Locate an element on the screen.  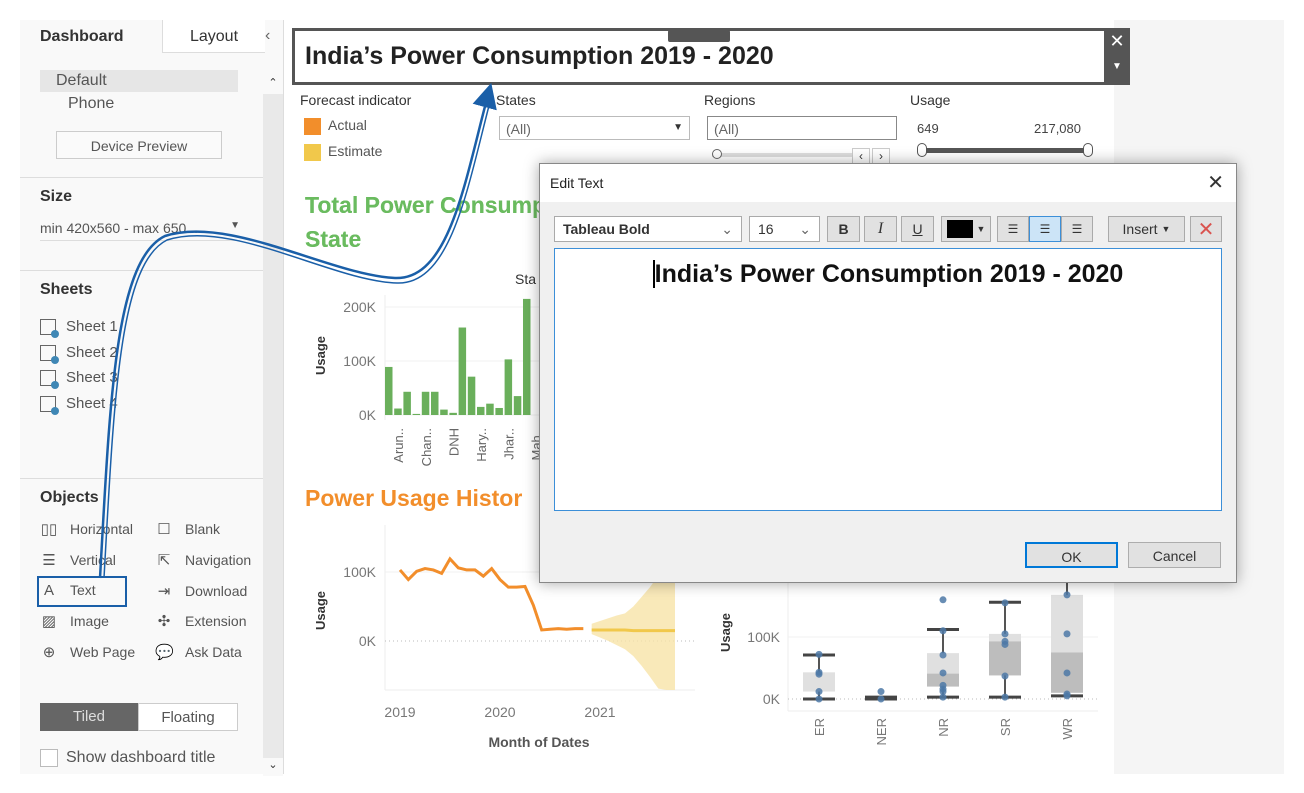
y-tick-label: 200K is located at coordinates (359, 307).